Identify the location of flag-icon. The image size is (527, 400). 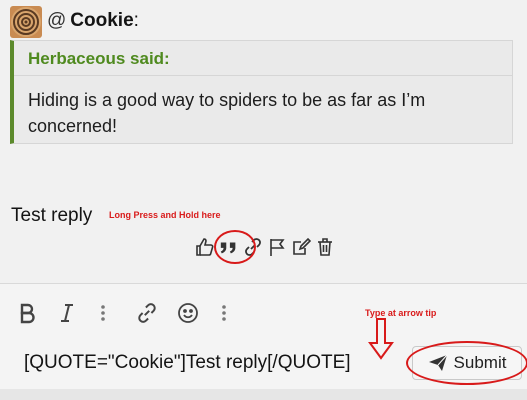
(277, 247).